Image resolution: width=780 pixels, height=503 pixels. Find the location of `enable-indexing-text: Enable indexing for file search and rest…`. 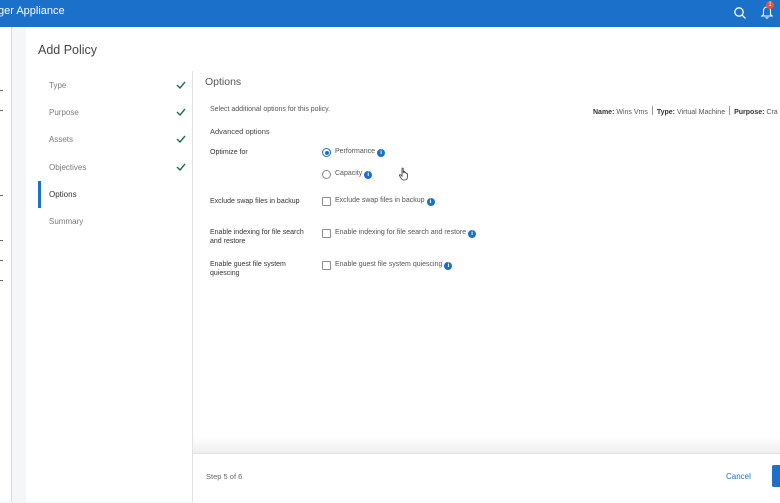

enable-indexing-text: Enable indexing for file search and rest… is located at coordinates (401, 232).